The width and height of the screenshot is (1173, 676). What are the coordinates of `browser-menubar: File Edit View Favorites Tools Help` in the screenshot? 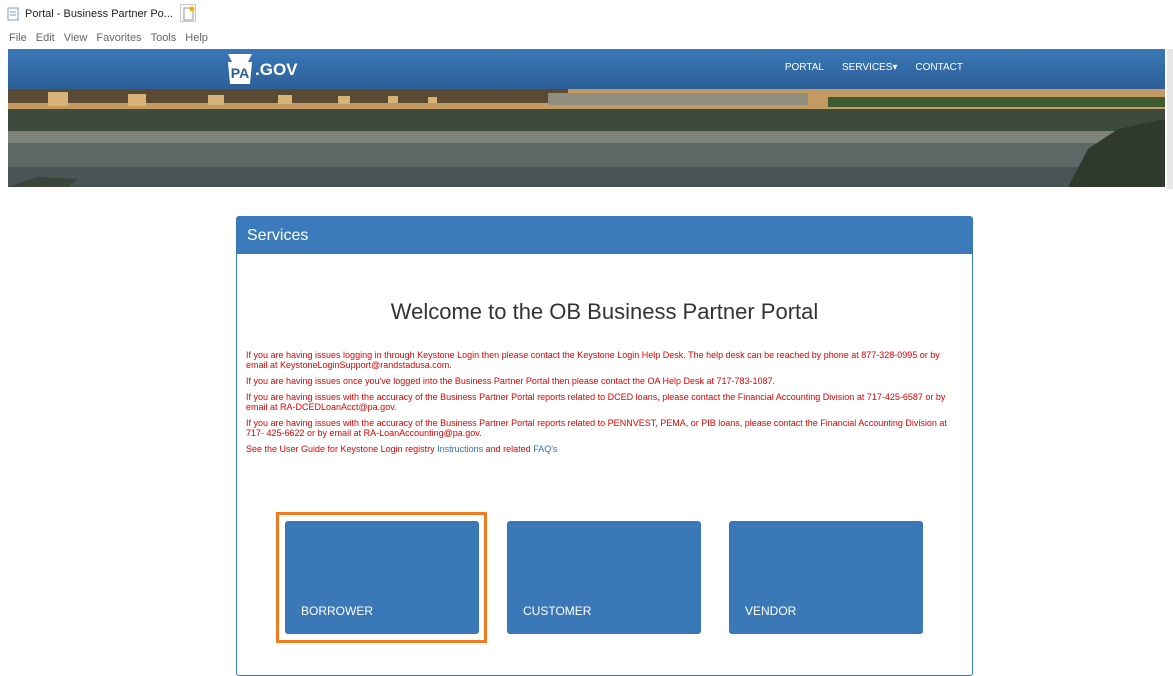 It's located at (586, 38).